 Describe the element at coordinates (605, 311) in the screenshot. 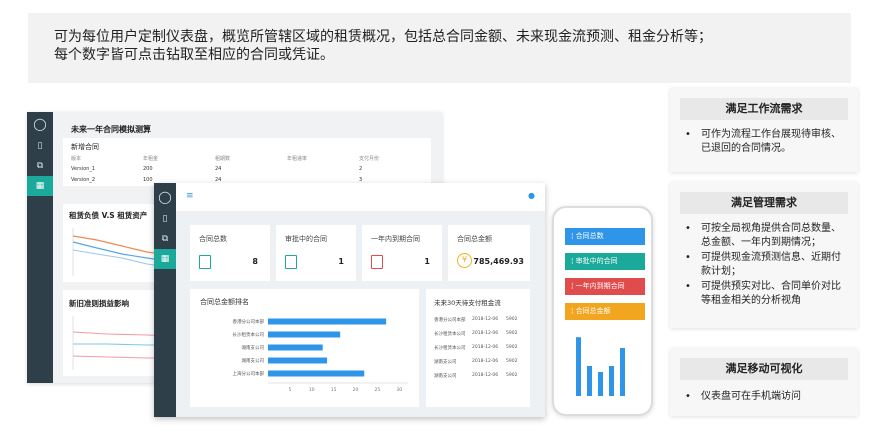

I see `phone-kpi-button: ¦ 合同总金额` at that location.